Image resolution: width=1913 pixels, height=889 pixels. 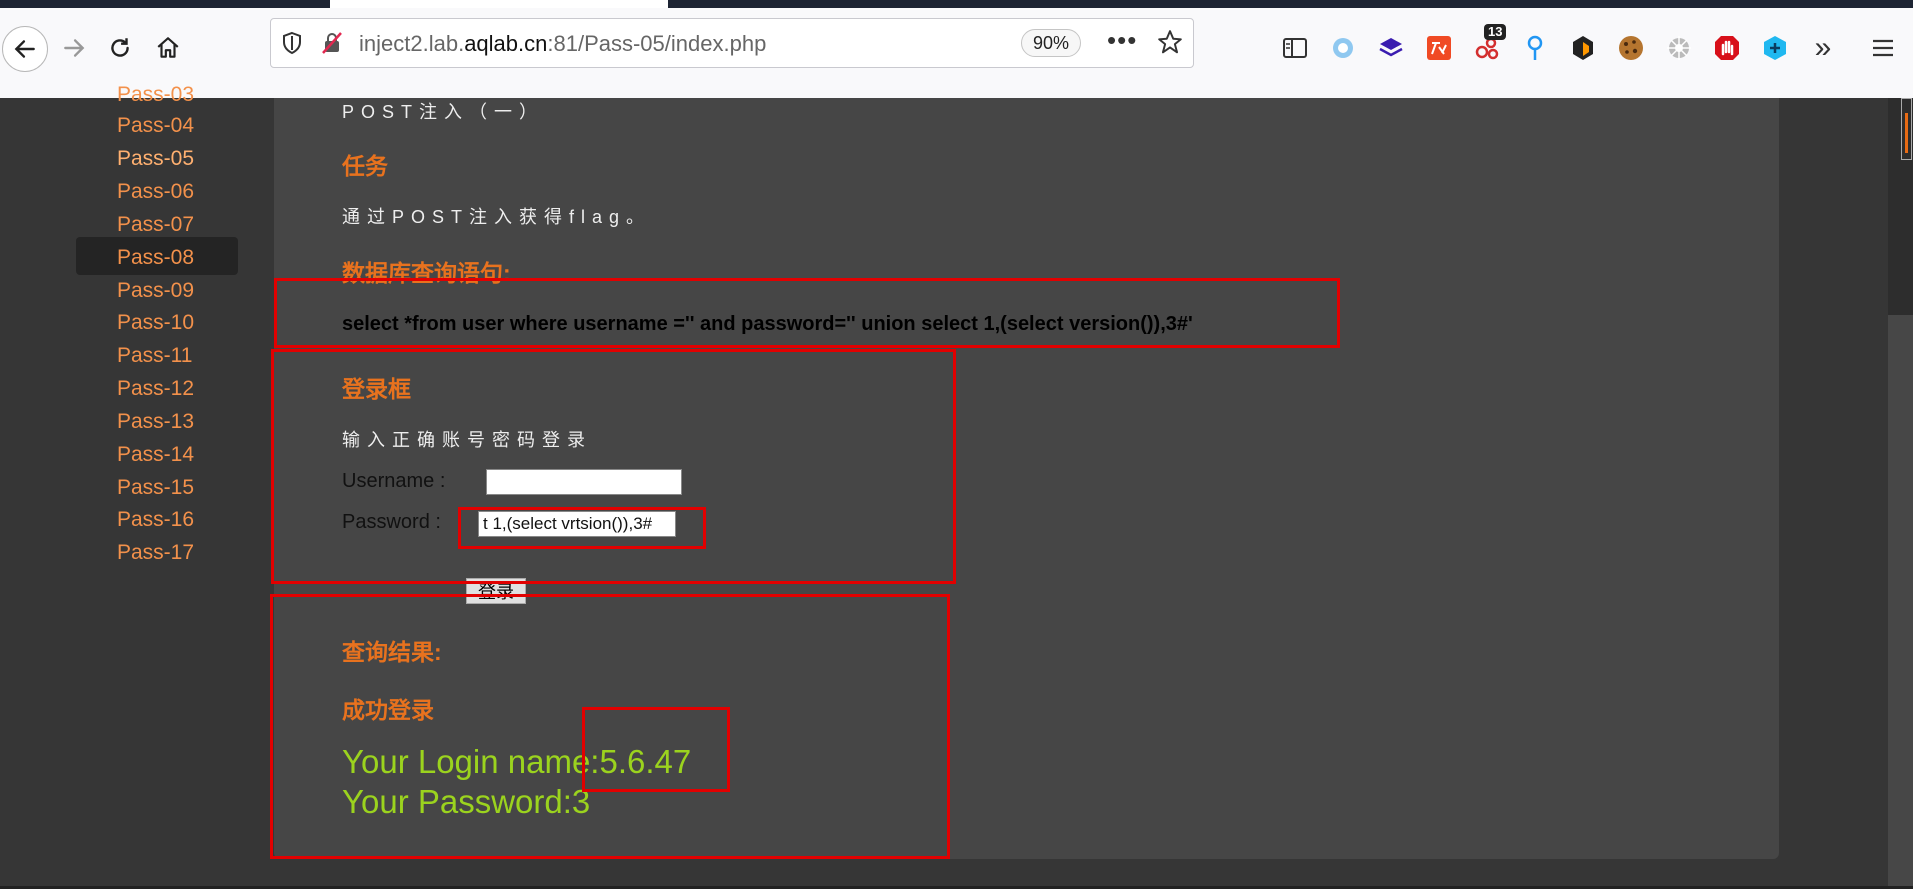 I want to click on task-text: 通过POST注入获得flag。, so click(x=497, y=217).